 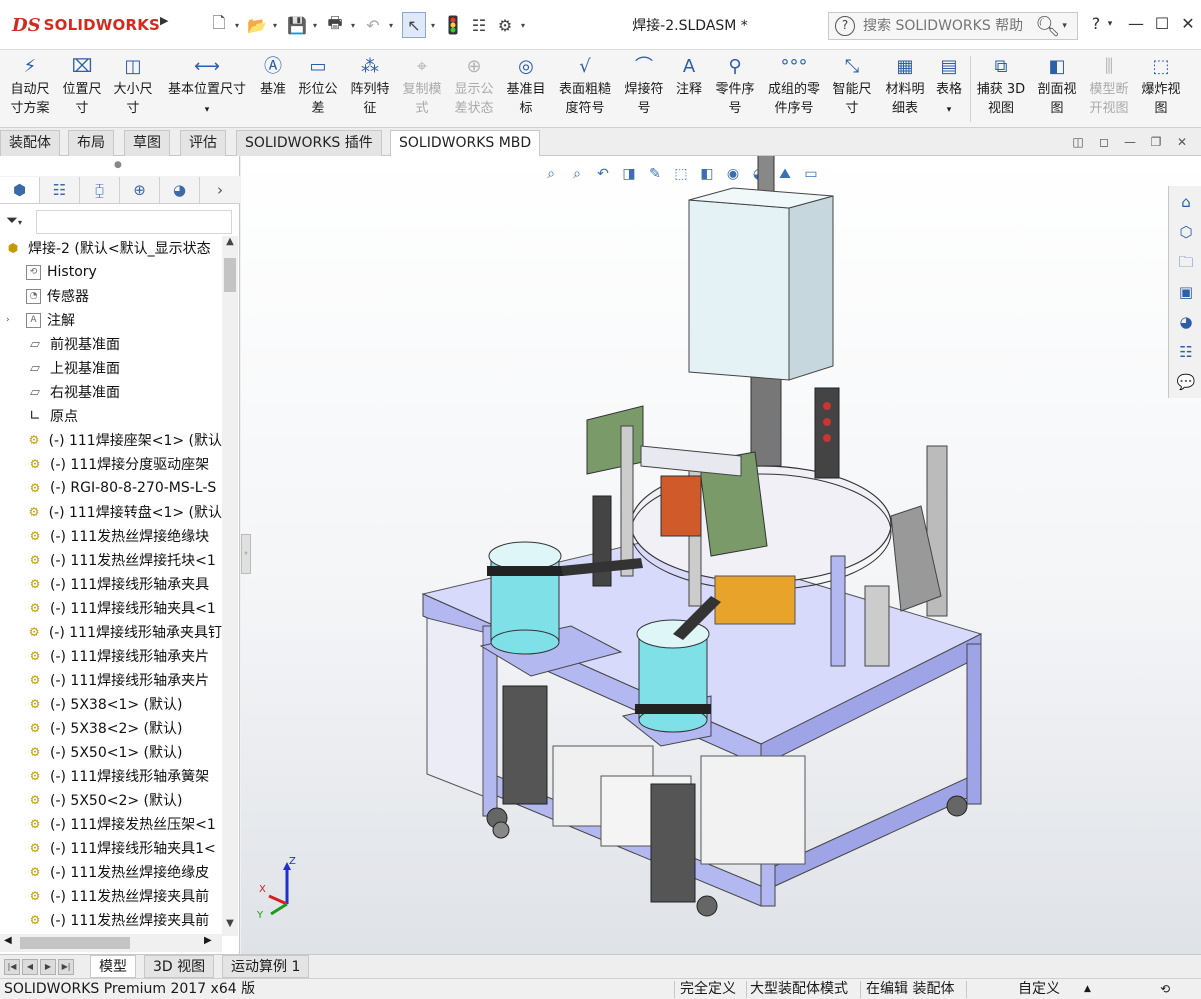 What do you see at coordinates (20, 222) in the screenshot?
I see `tree-filter-icon: ⏷▾` at bounding box center [20, 222].